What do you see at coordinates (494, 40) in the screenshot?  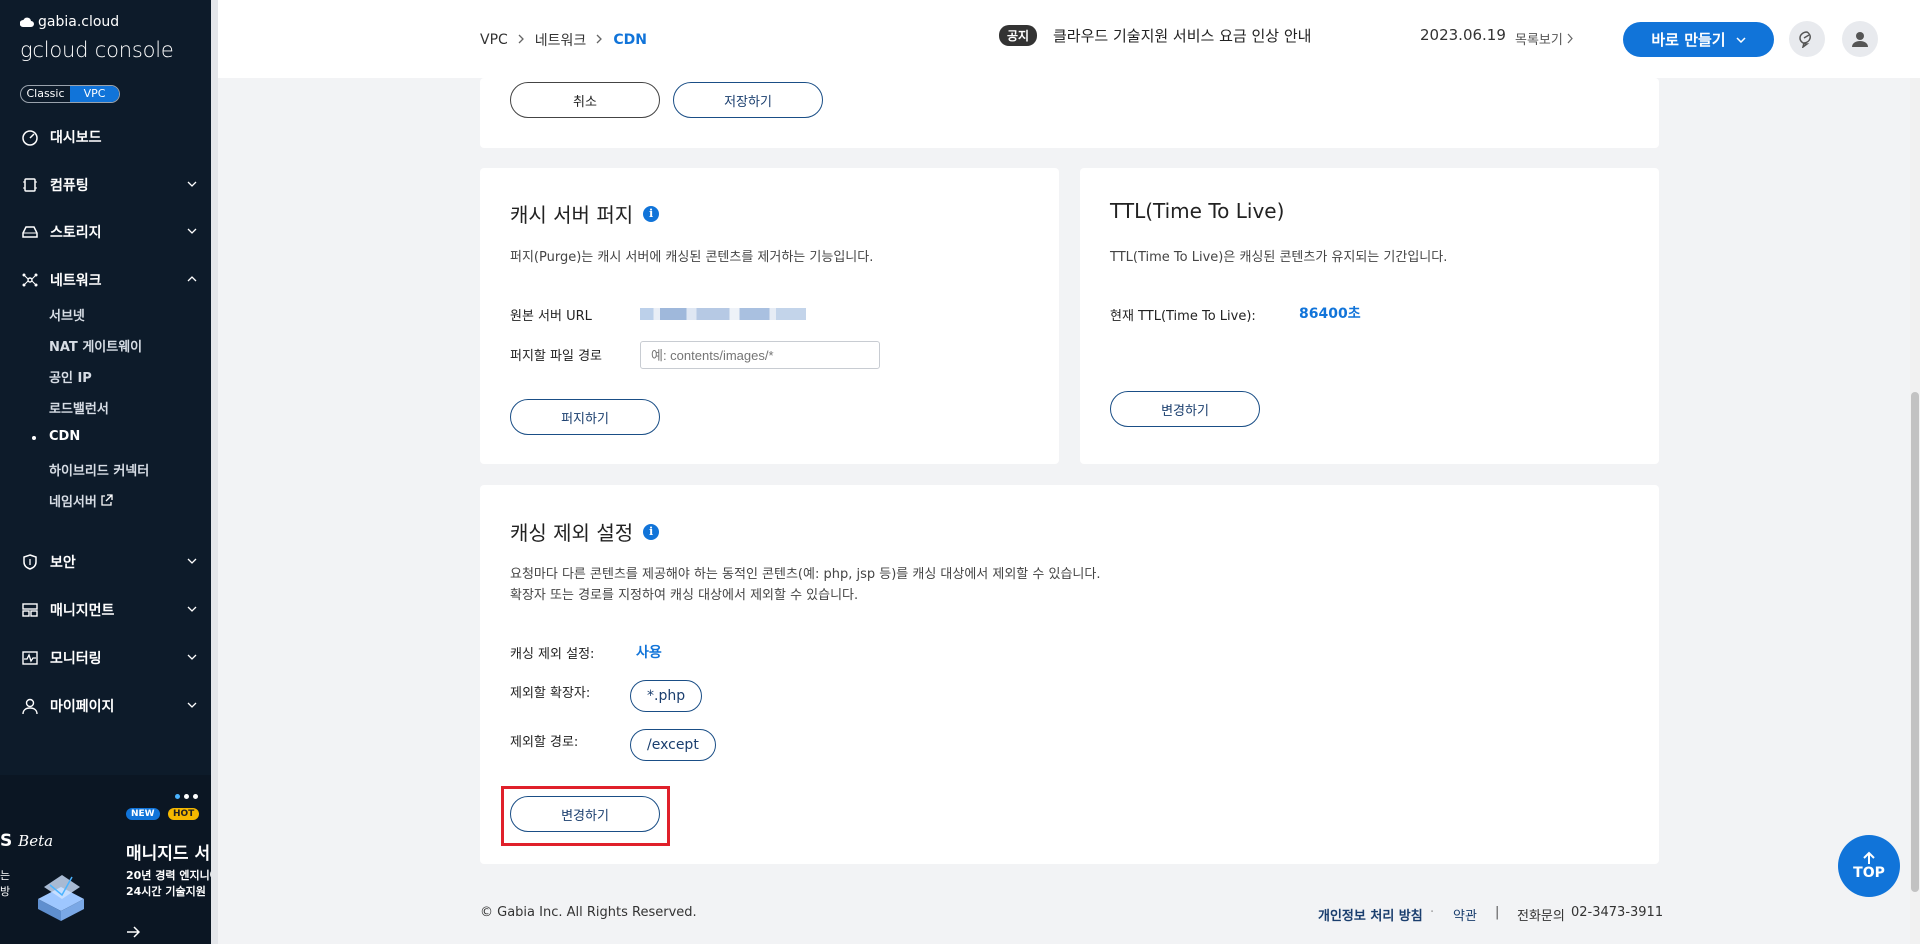 I see `breadcrumb-vpc: VPC` at bounding box center [494, 40].